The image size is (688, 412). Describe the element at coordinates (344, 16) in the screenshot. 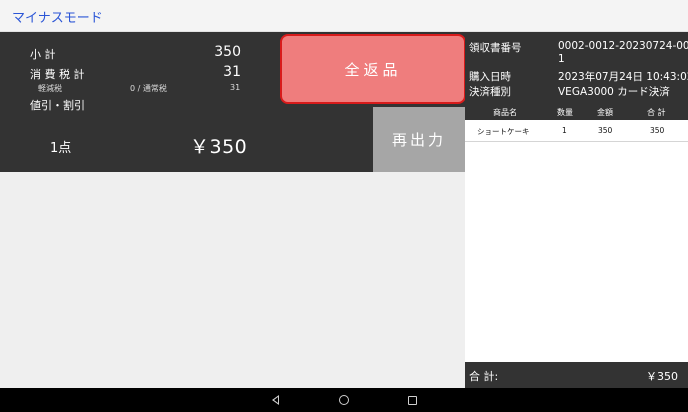

I see `top-bar: マイナスモード` at that location.